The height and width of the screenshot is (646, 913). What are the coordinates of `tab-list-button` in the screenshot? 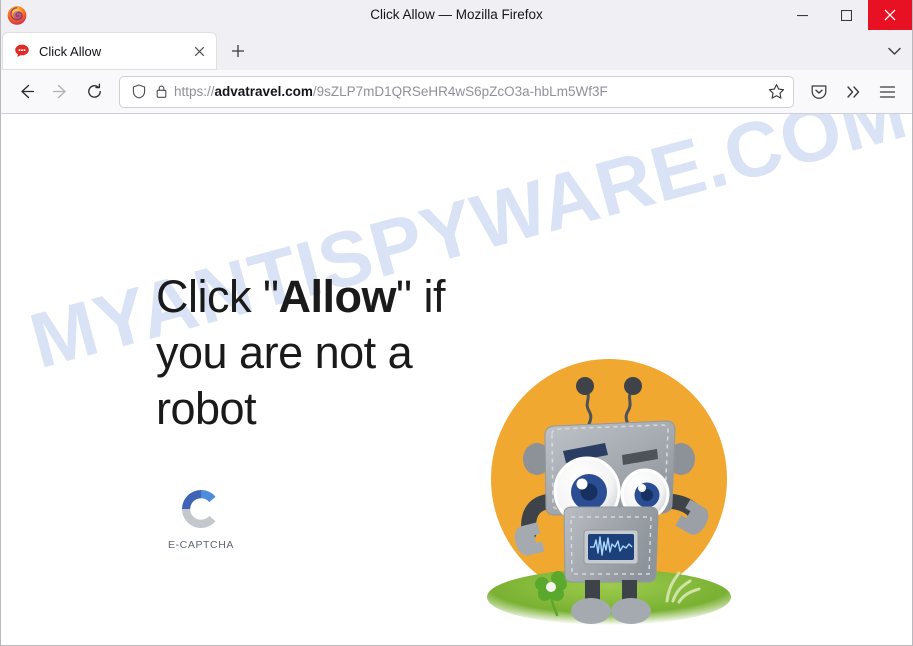 It's located at (894, 51).